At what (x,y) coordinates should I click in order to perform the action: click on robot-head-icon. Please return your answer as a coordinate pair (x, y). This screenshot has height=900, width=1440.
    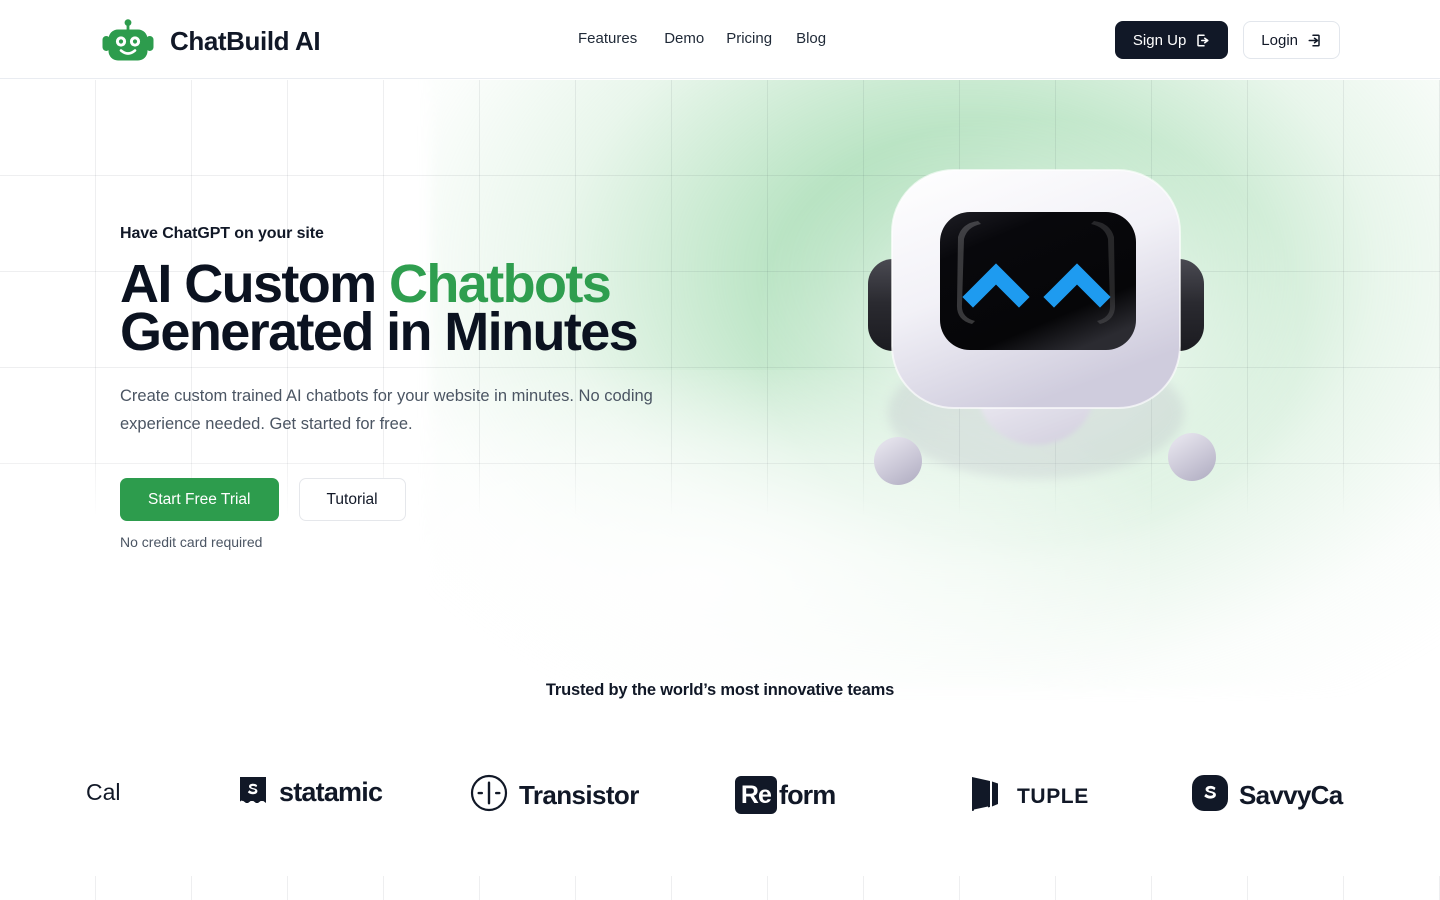
    Looking at the image, I should click on (128, 41).